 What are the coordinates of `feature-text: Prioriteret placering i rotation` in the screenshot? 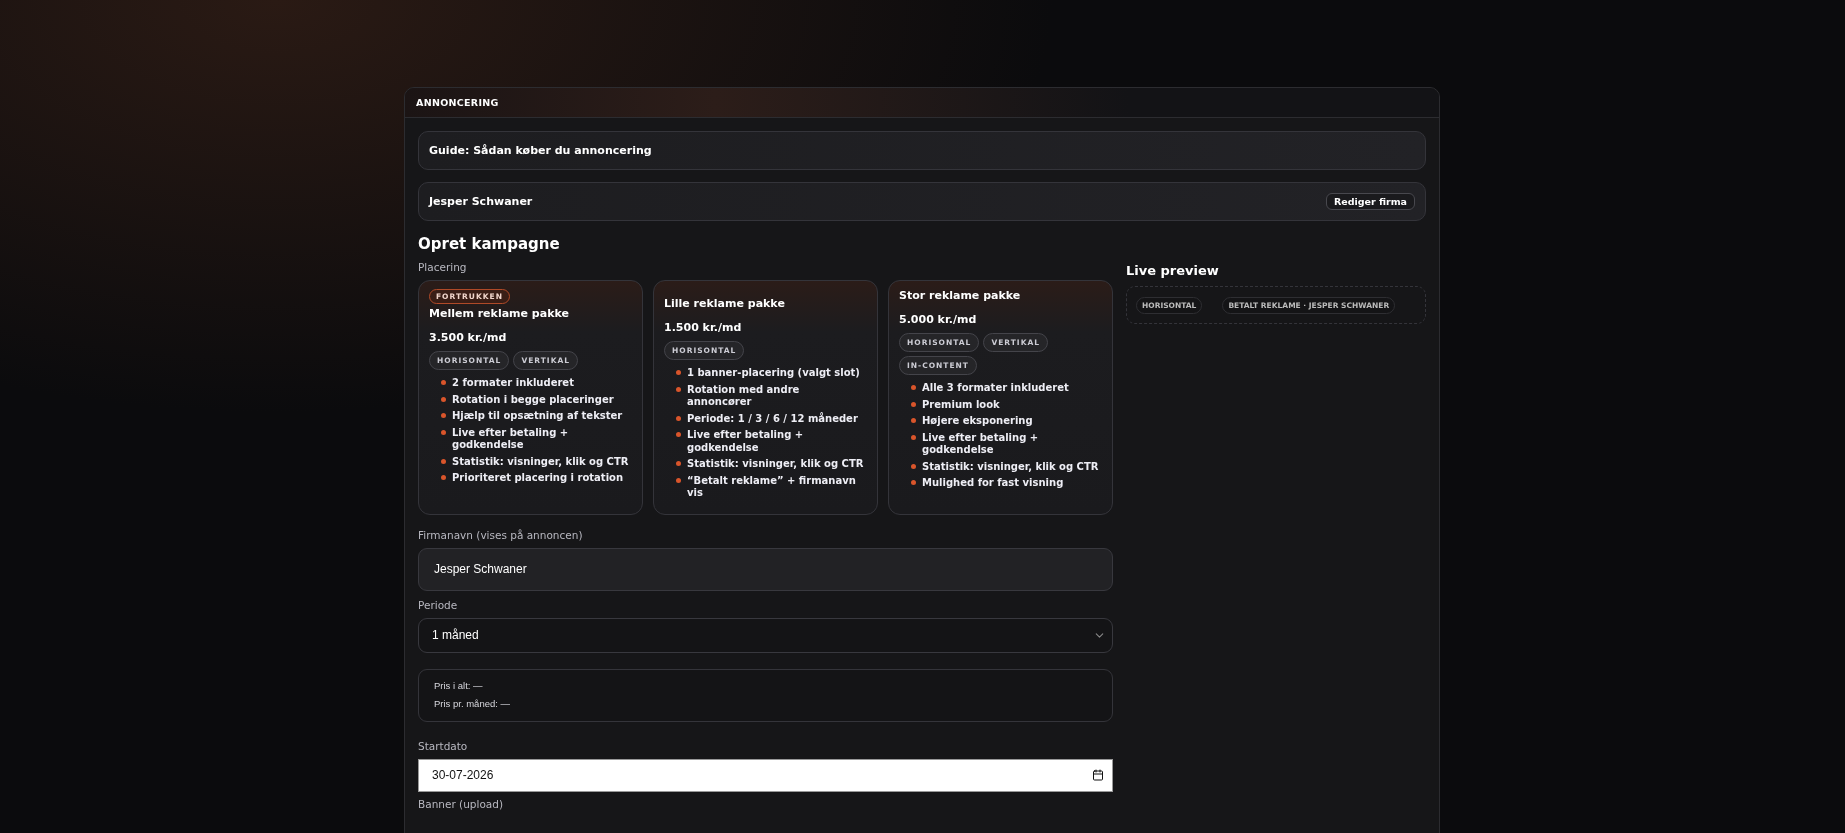 It's located at (538, 478).